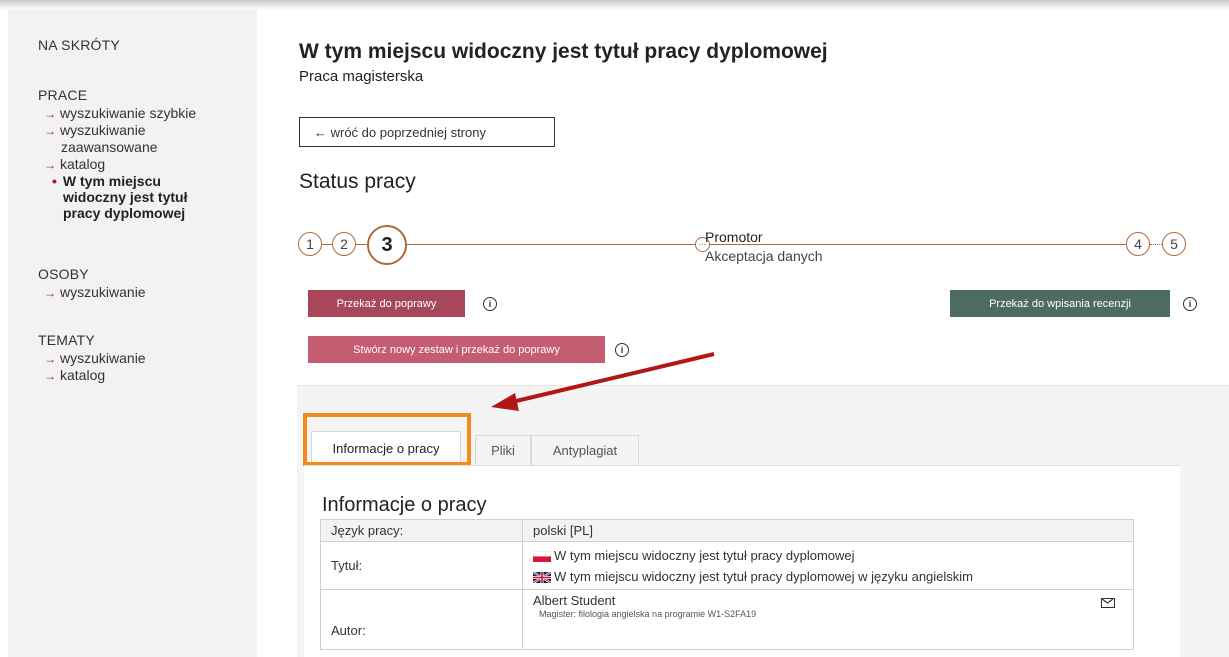 This screenshot has width=1229, height=657. I want to click on arrow-head, so click(505, 402).